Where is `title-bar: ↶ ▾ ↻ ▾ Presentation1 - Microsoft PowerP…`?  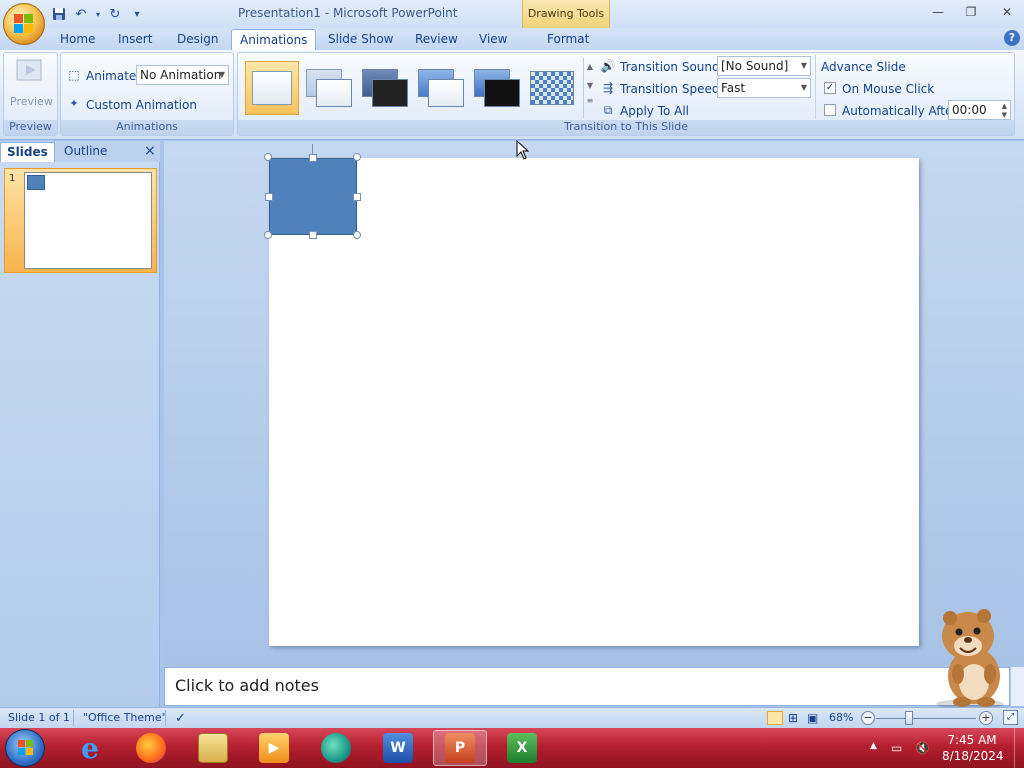
title-bar: ↶ ▾ ↻ ▾ Presentation1 - Microsoft PowerP… is located at coordinates (512, 14).